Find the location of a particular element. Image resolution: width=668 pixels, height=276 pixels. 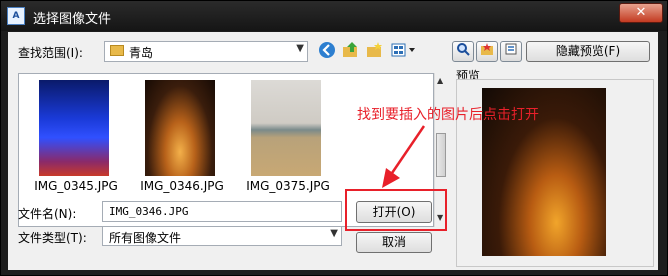

file-name: IMG_0375.JPG is located at coordinates (288, 186).